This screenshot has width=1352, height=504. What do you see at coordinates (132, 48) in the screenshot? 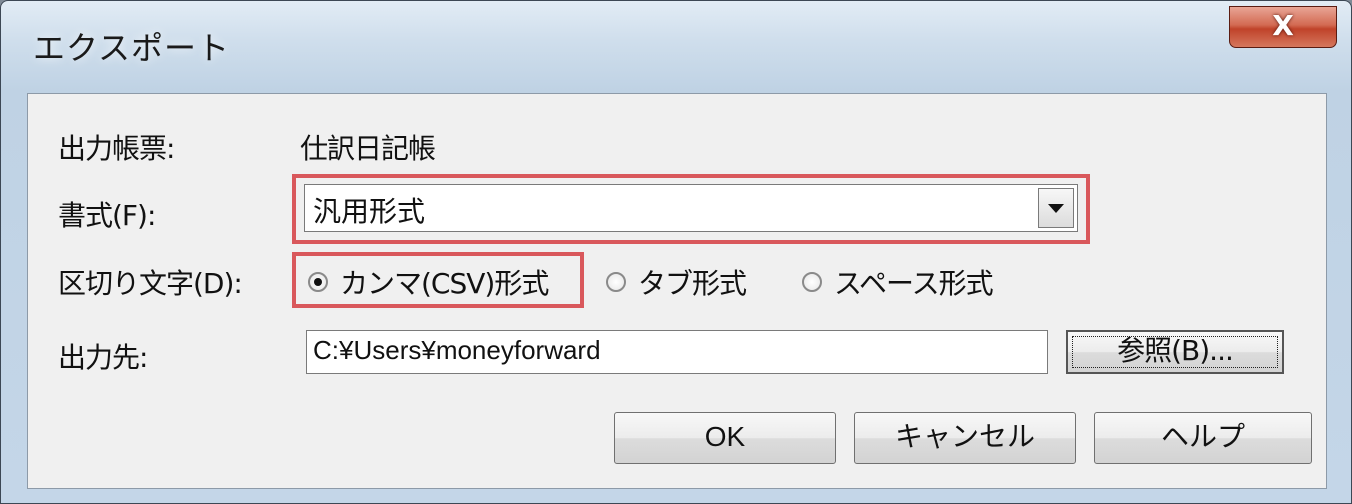
I see `dialog-title: エクスポート` at bounding box center [132, 48].